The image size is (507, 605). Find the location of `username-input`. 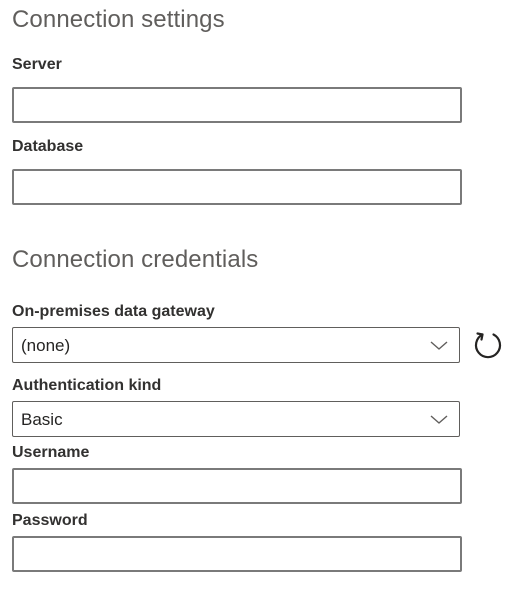

username-input is located at coordinates (237, 486).